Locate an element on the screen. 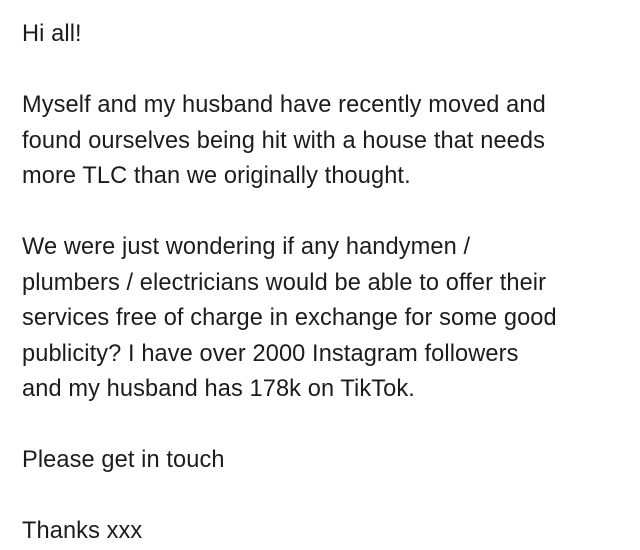 Image resolution: width=640 pixels, height=550 pixels. paragraph-line: more TLC than we originally thought. is located at coordinates (216, 176).